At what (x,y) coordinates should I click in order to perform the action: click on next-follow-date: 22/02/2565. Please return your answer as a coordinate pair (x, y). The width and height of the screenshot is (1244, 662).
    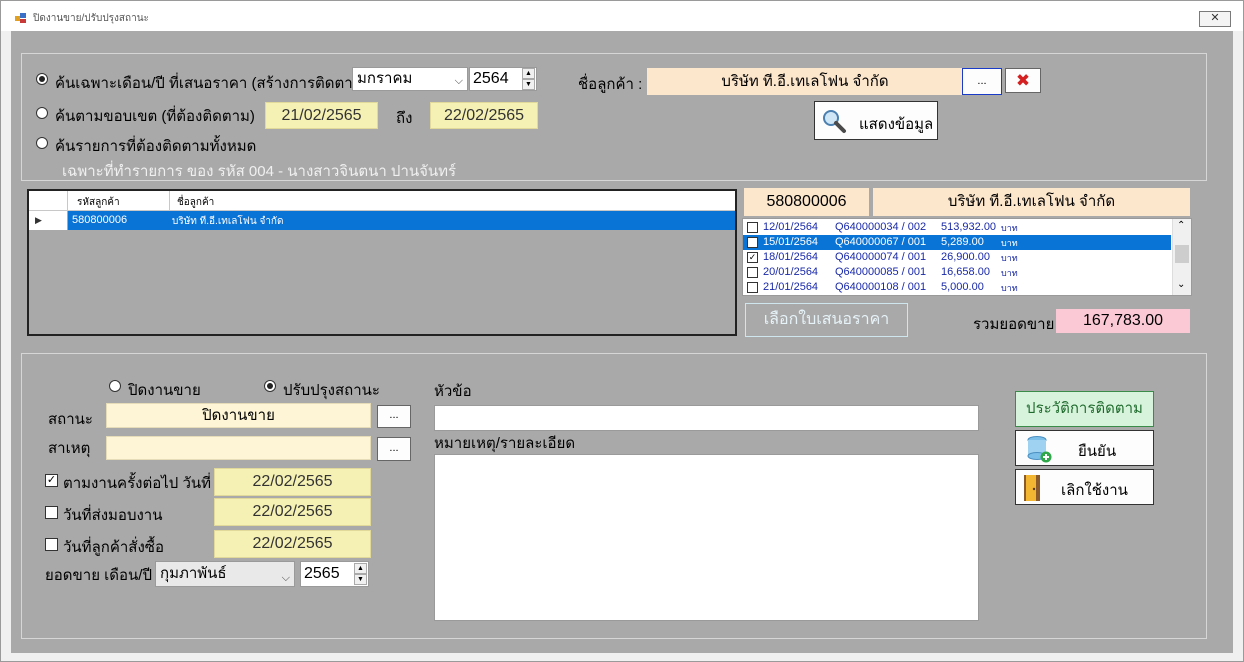
    Looking at the image, I should click on (292, 482).